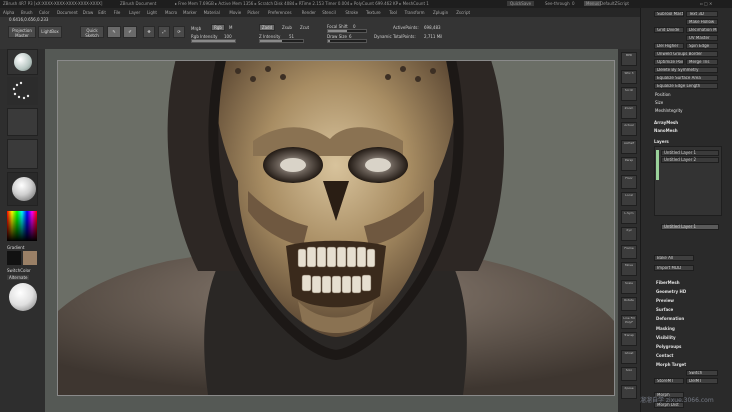  I want to click on subpalette-contact: Contact, so click(664, 355).